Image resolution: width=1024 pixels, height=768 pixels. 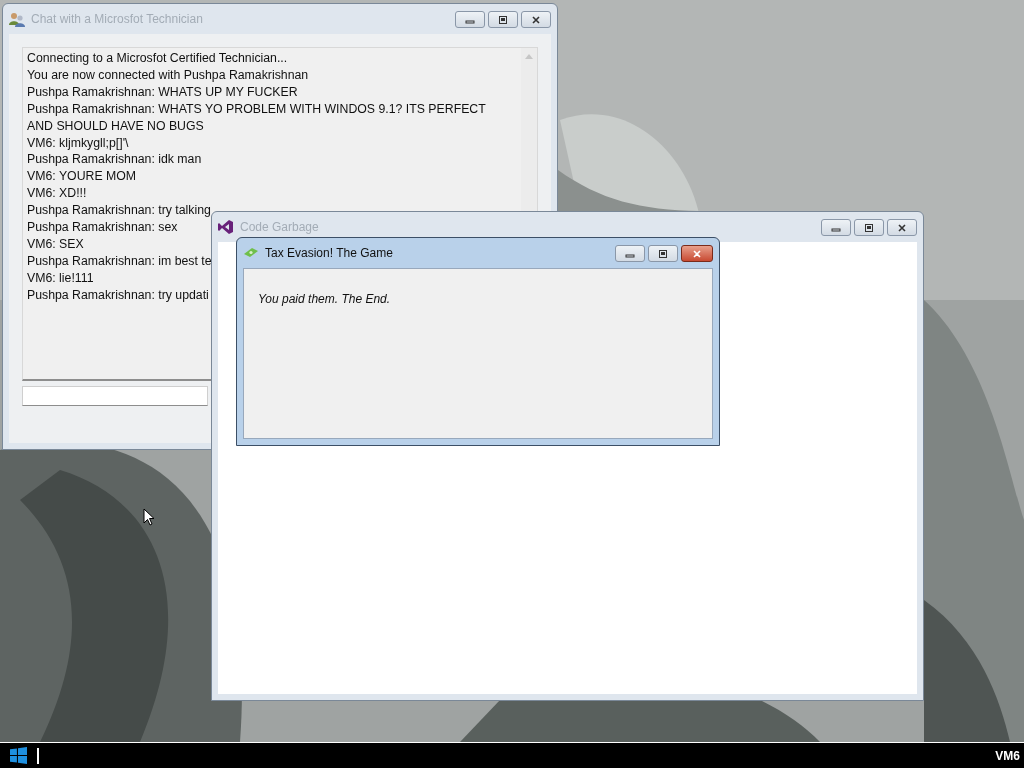 What do you see at coordinates (257, 117) in the screenshot?
I see `chat-message: Pushpa Ramakrishnan: WHATS YO PROBLEM WITH WINDOS 9.1? ITS PERFECT AND SHOULD HAVE NO BUGS` at bounding box center [257, 117].